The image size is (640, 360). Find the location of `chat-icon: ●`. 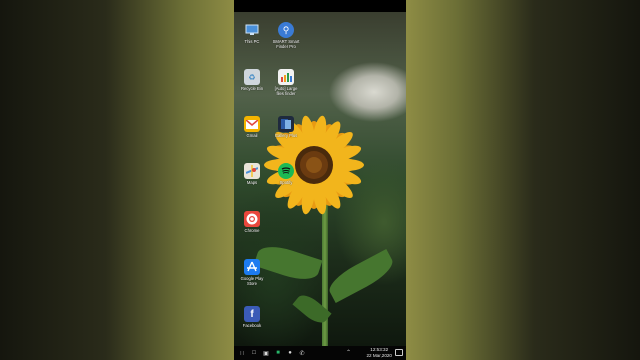

chat-icon: ● is located at coordinates (290, 353).